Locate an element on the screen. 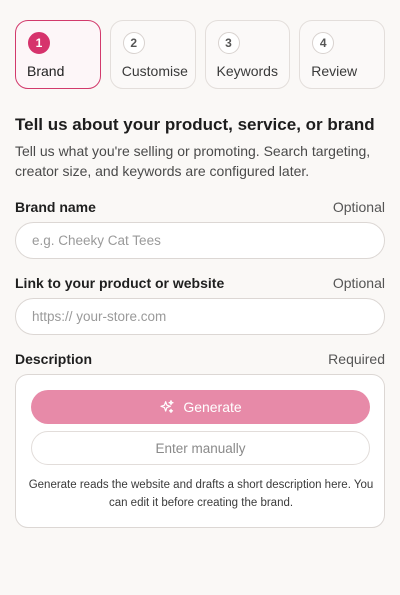 The image size is (400, 595). generate-button-label: Generate is located at coordinates (212, 407).